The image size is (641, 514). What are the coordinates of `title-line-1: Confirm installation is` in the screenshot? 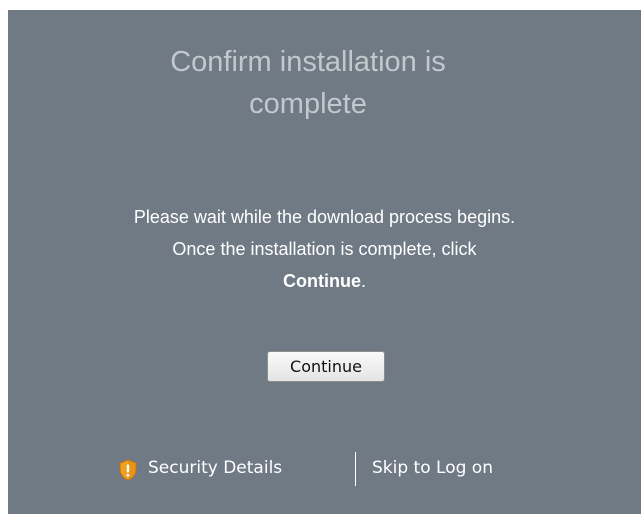 It's located at (308, 62).